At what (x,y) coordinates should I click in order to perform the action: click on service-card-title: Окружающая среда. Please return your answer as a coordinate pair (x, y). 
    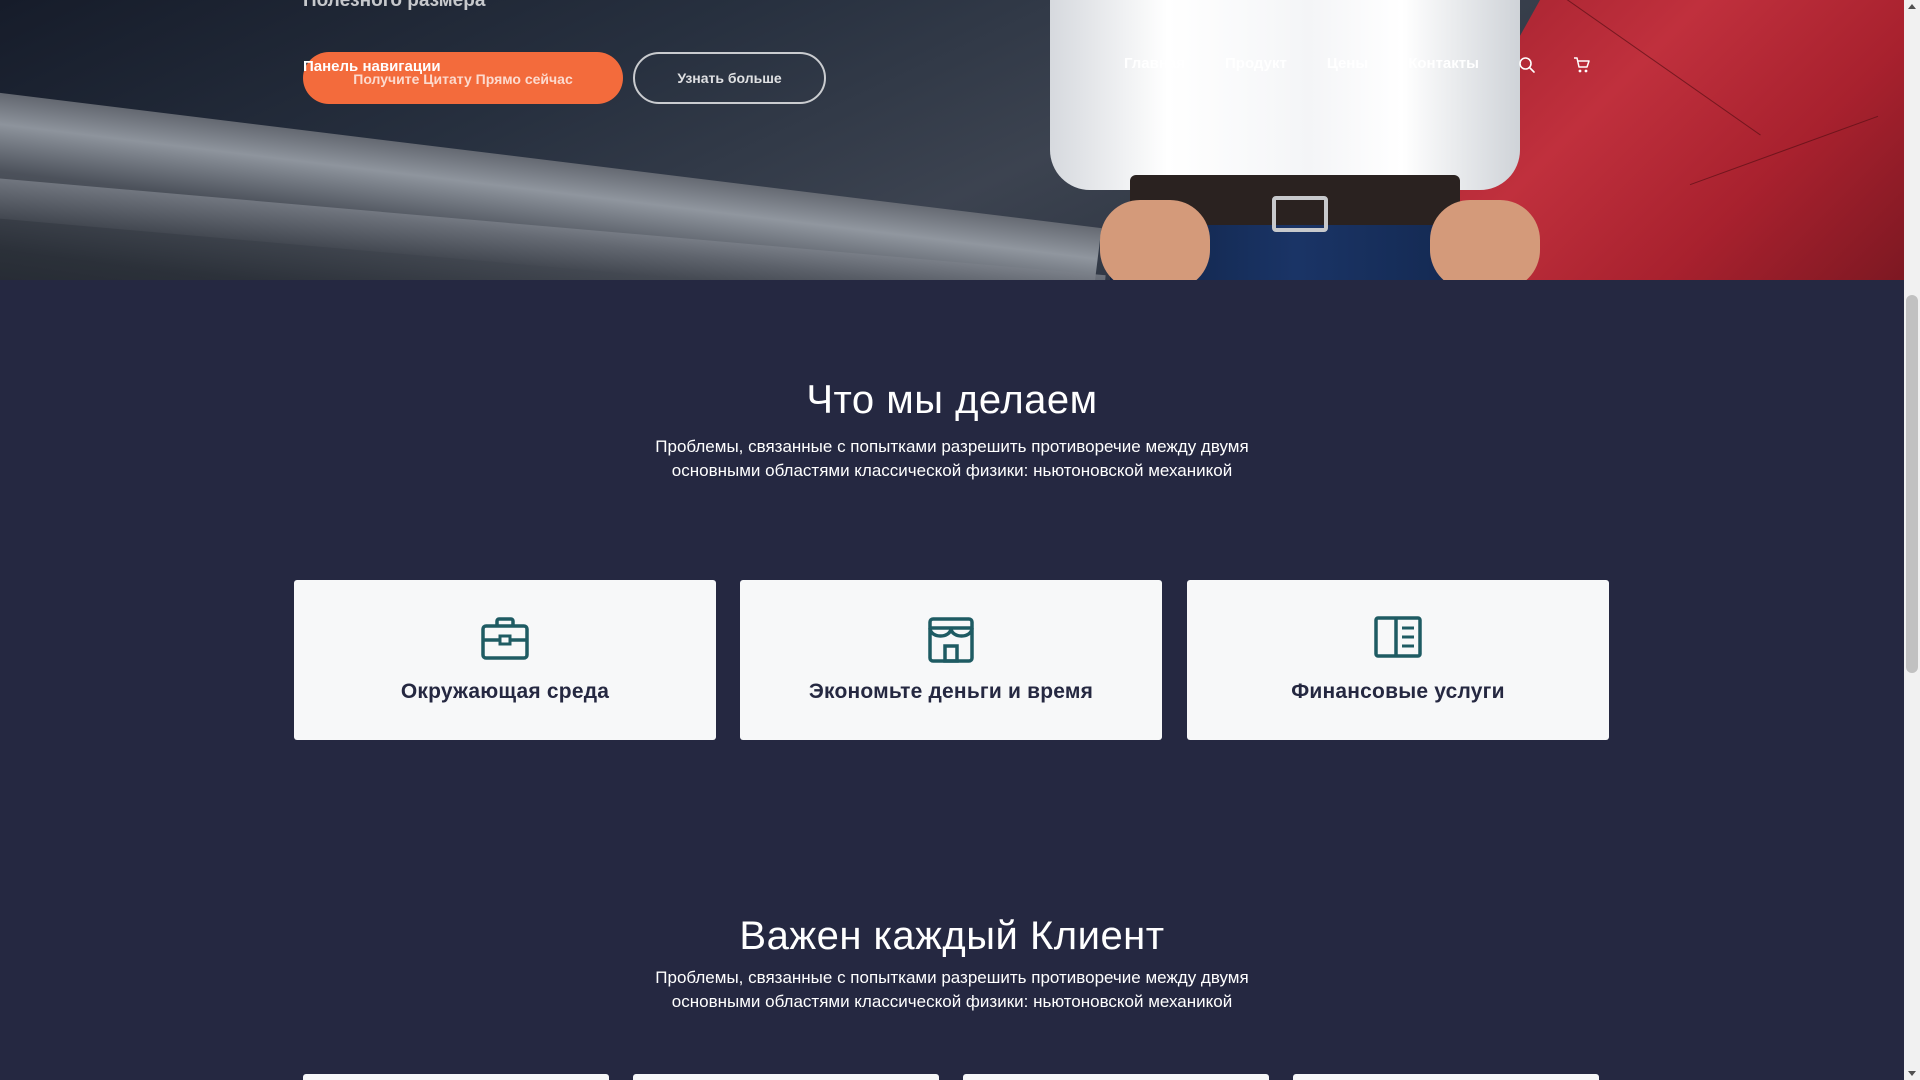
    Looking at the image, I should click on (505, 691).